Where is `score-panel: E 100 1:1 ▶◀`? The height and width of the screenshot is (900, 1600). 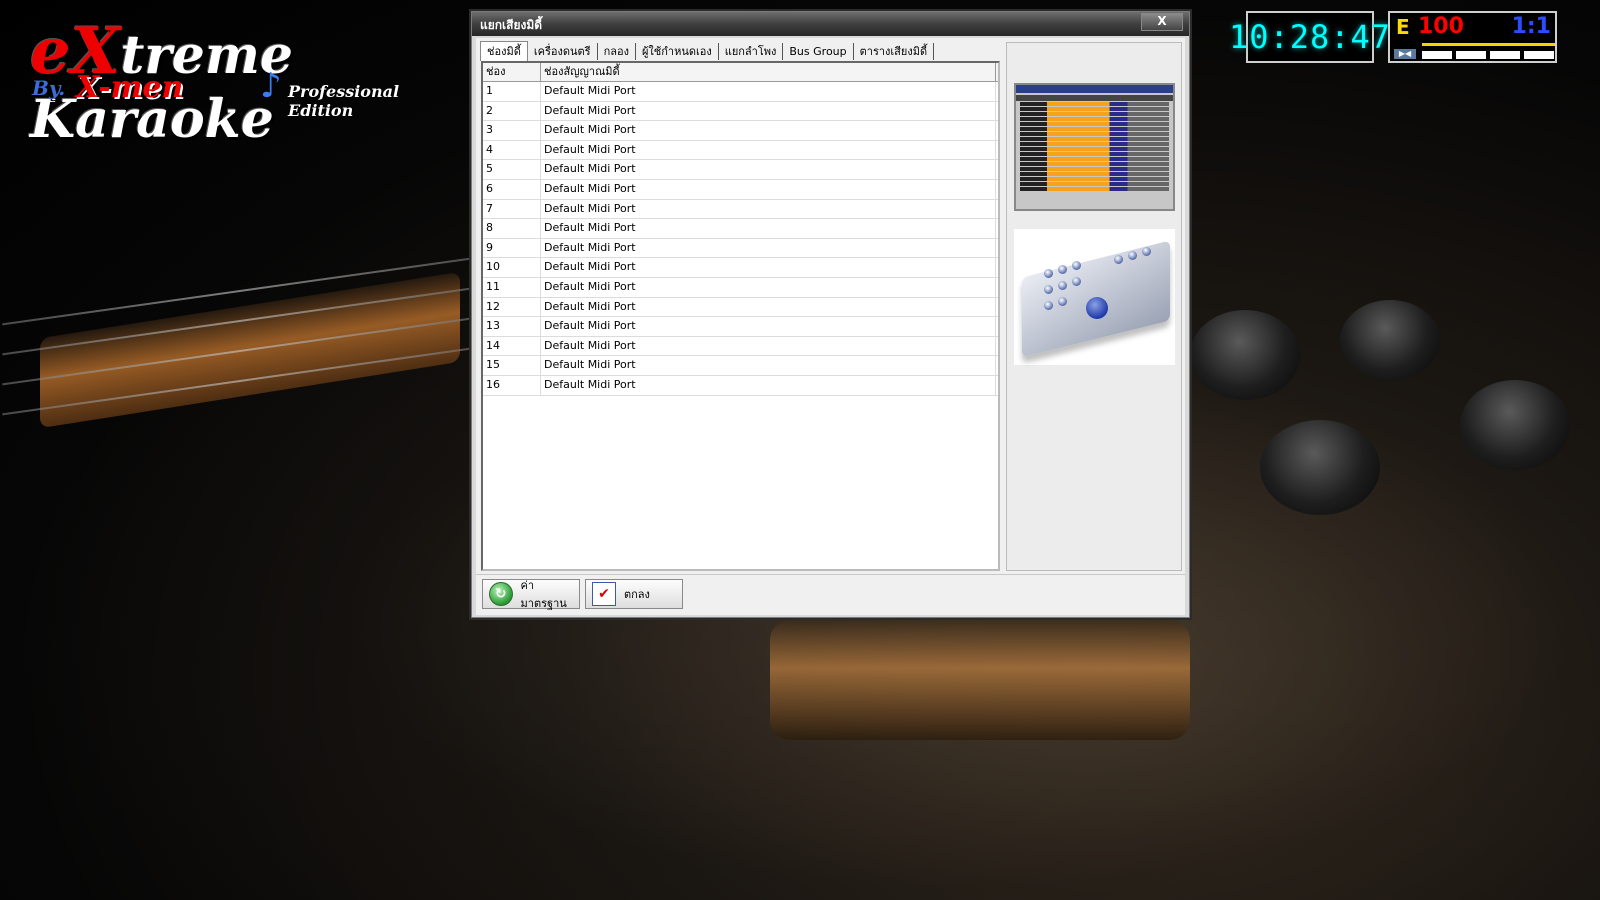
score-panel: E 100 1:1 ▶◀ is located at coordinates (1472, 37).